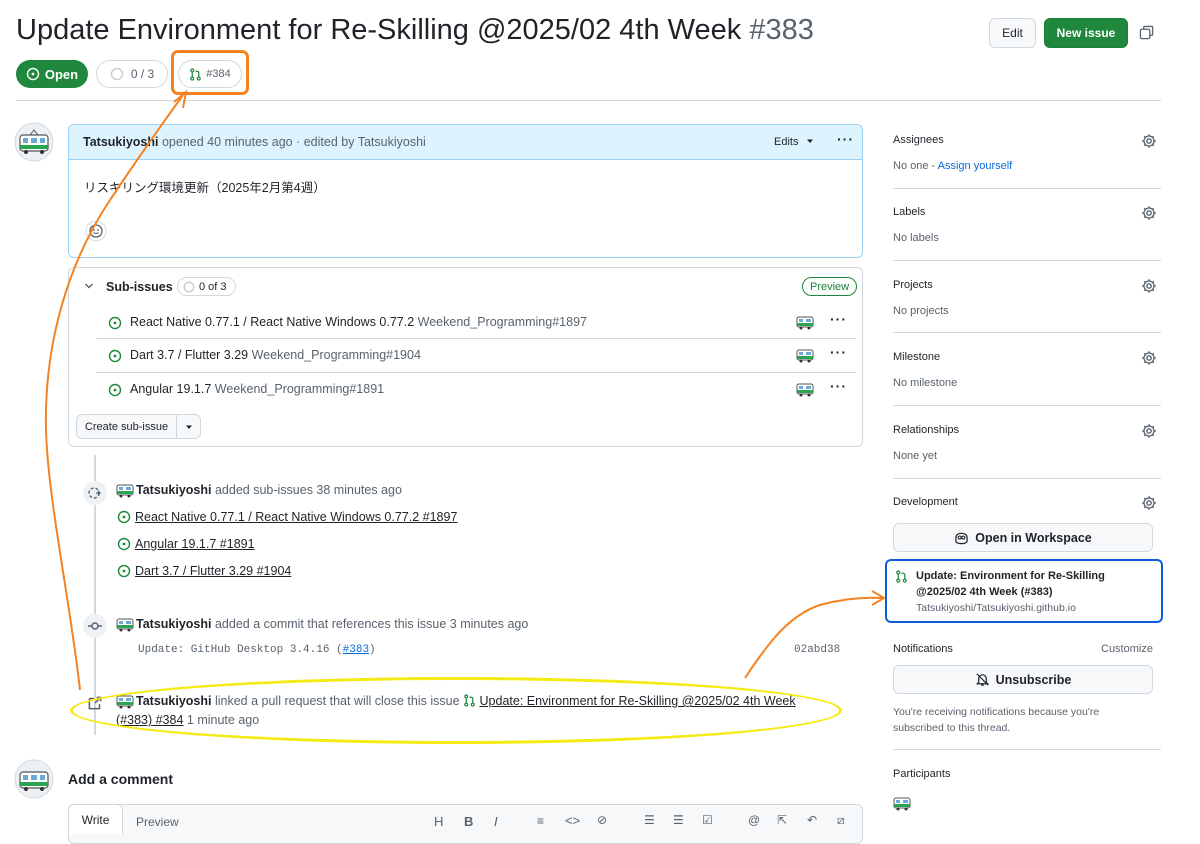 This screenshot has height=844, width=1200. What do you see at coordinates (602, 820) in the screenshot?
I see `link-icon: ⊘` at bounding box center [602, 820].